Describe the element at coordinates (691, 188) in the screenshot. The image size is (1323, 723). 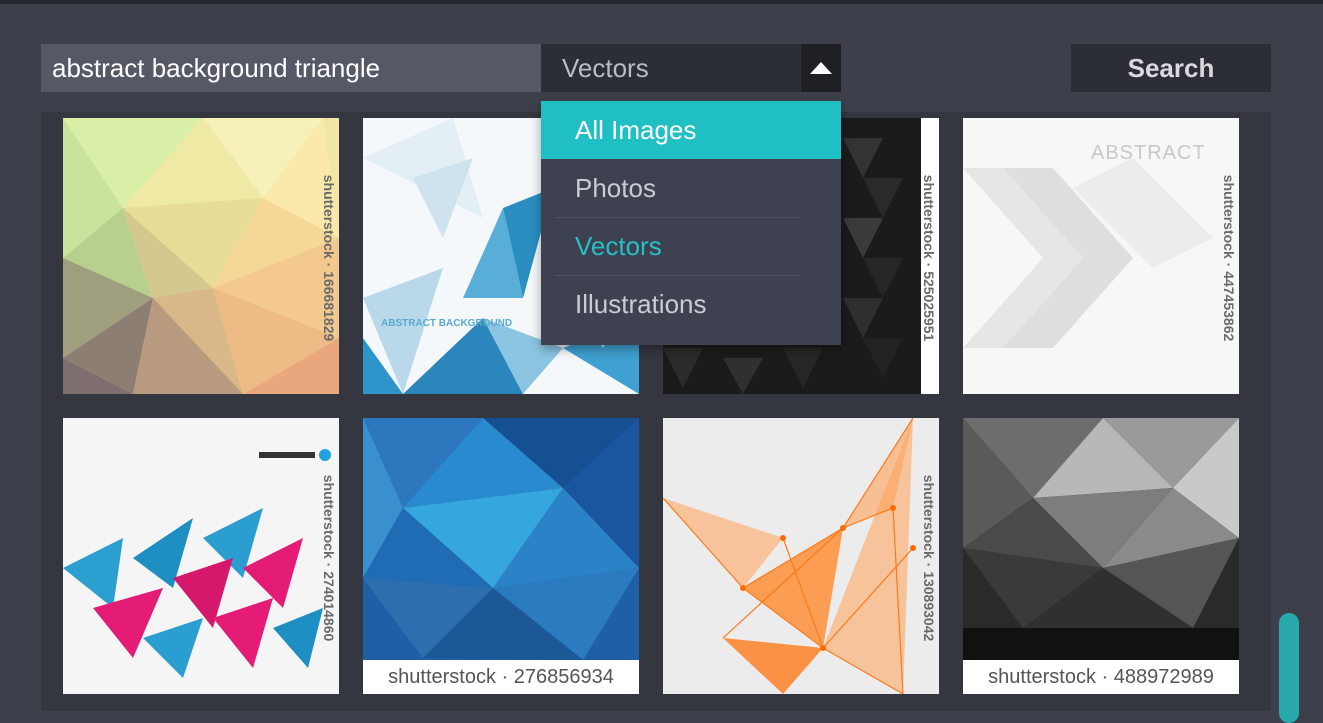
I see `dropdown-option-photos: Photos` at that location.